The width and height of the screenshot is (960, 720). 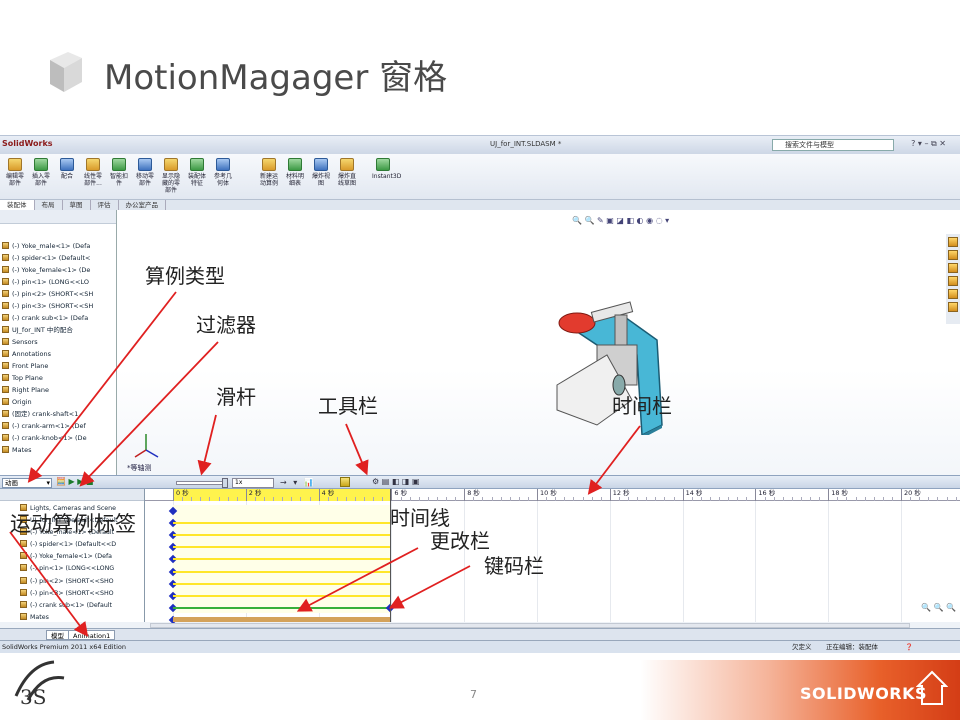 I want to click on tree-item: UJ_for_INT 中的配合, so click(x=58, y=330).